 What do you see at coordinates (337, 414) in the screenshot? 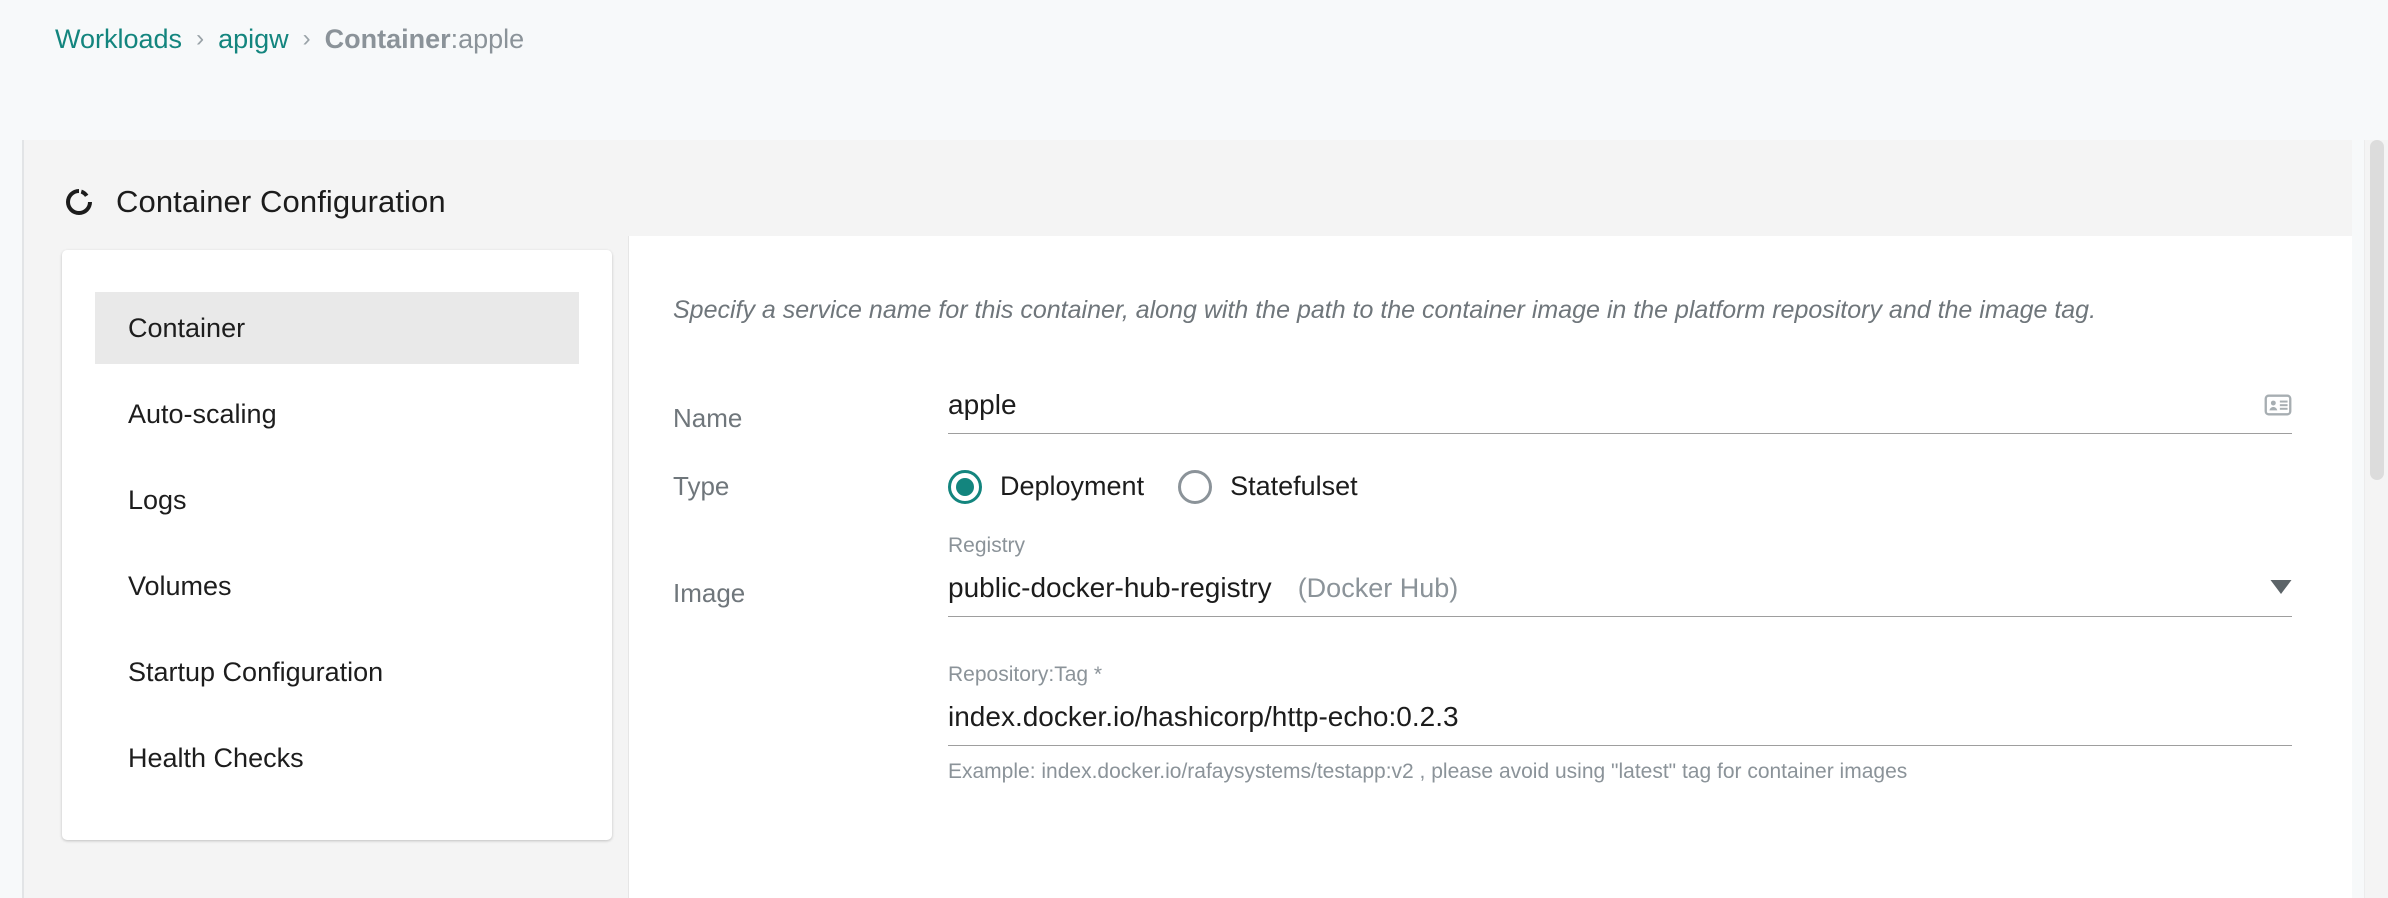
I see `sidebar-item-auto-scaling: Auto-scaling` at bounding box center [337, 414].